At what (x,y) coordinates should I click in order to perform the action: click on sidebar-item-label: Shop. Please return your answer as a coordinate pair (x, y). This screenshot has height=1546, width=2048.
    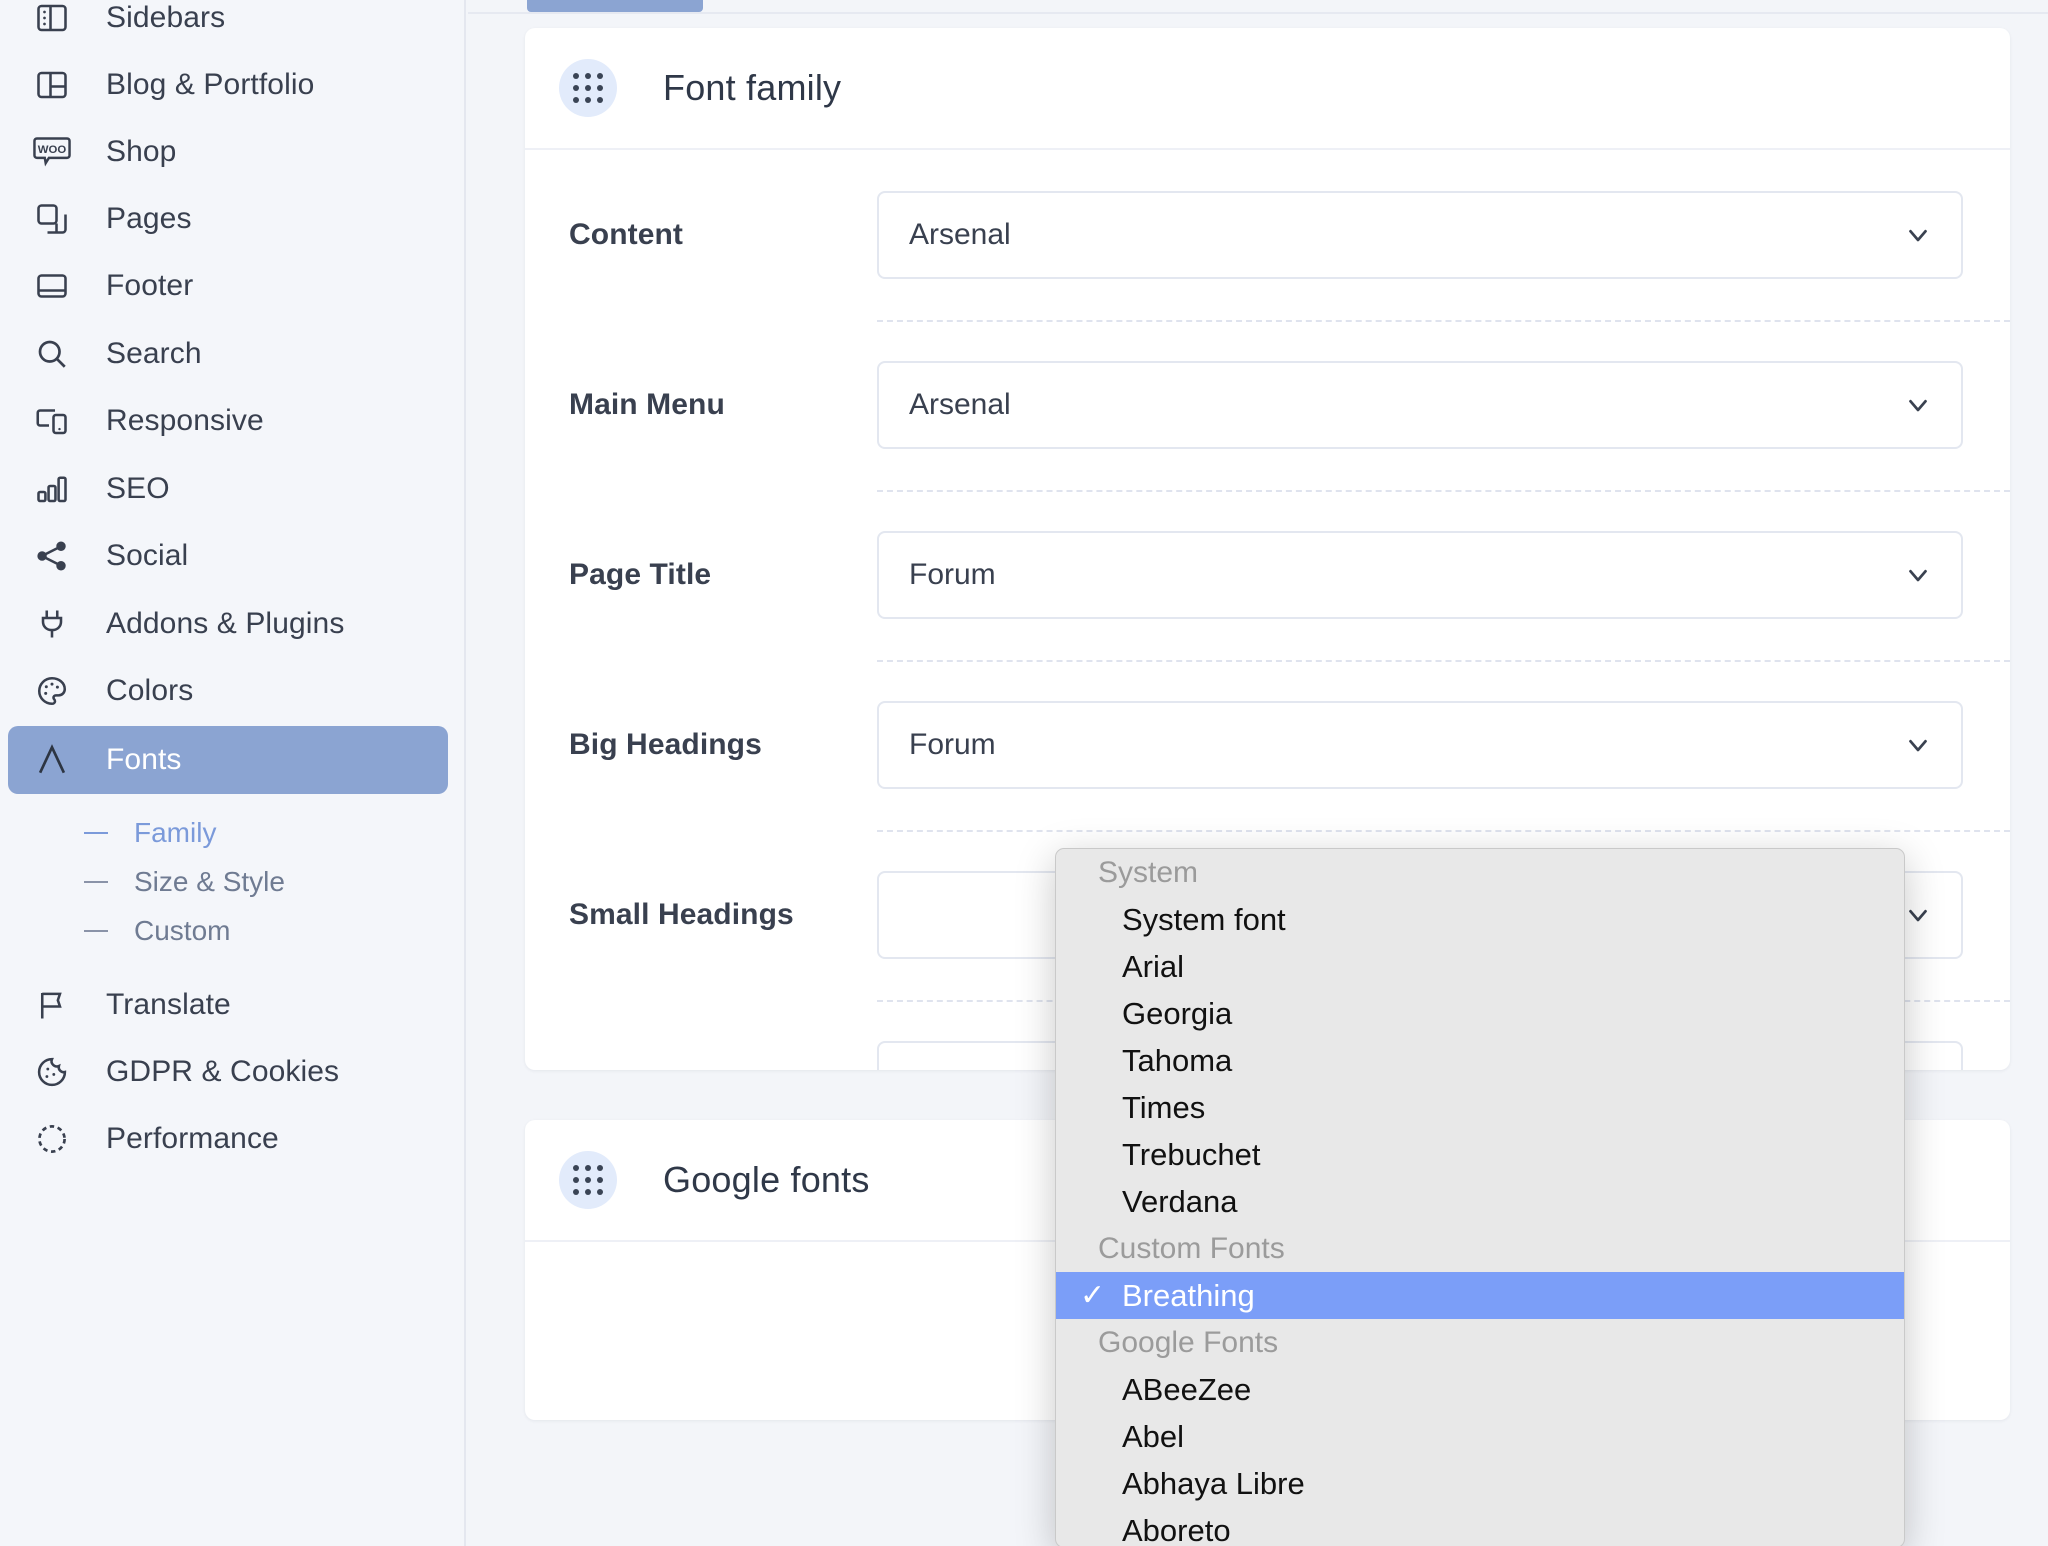
    Looking at the image, I should click on (141, 151).